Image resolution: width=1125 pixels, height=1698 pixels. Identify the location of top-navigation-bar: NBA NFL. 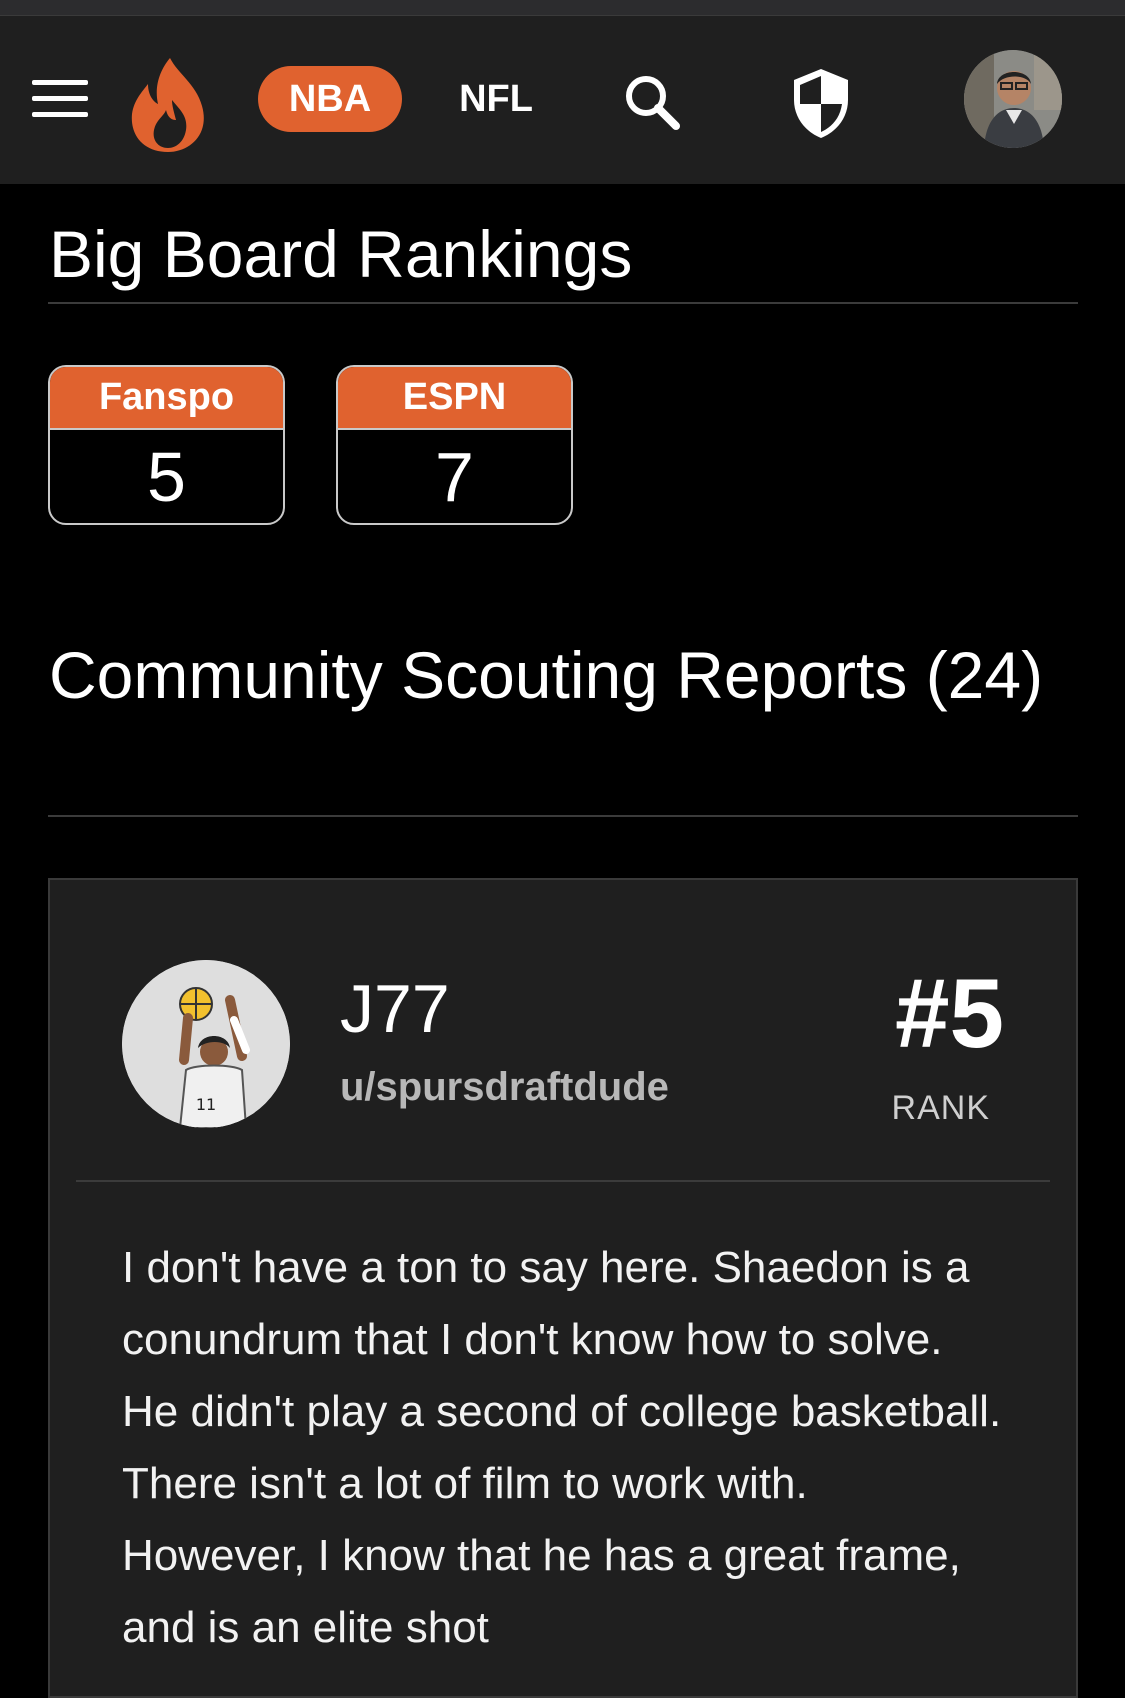
(562, 99).